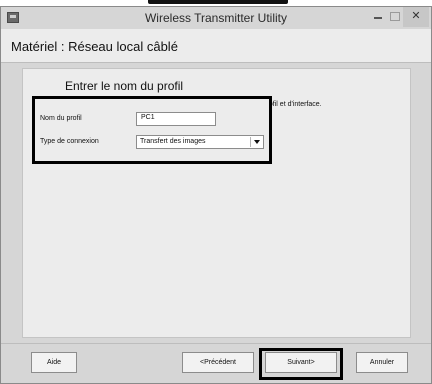 The width and height of the screenshot is (432, 384). I want to click on profile-name-label: Nom du profil, so click(61, 118).